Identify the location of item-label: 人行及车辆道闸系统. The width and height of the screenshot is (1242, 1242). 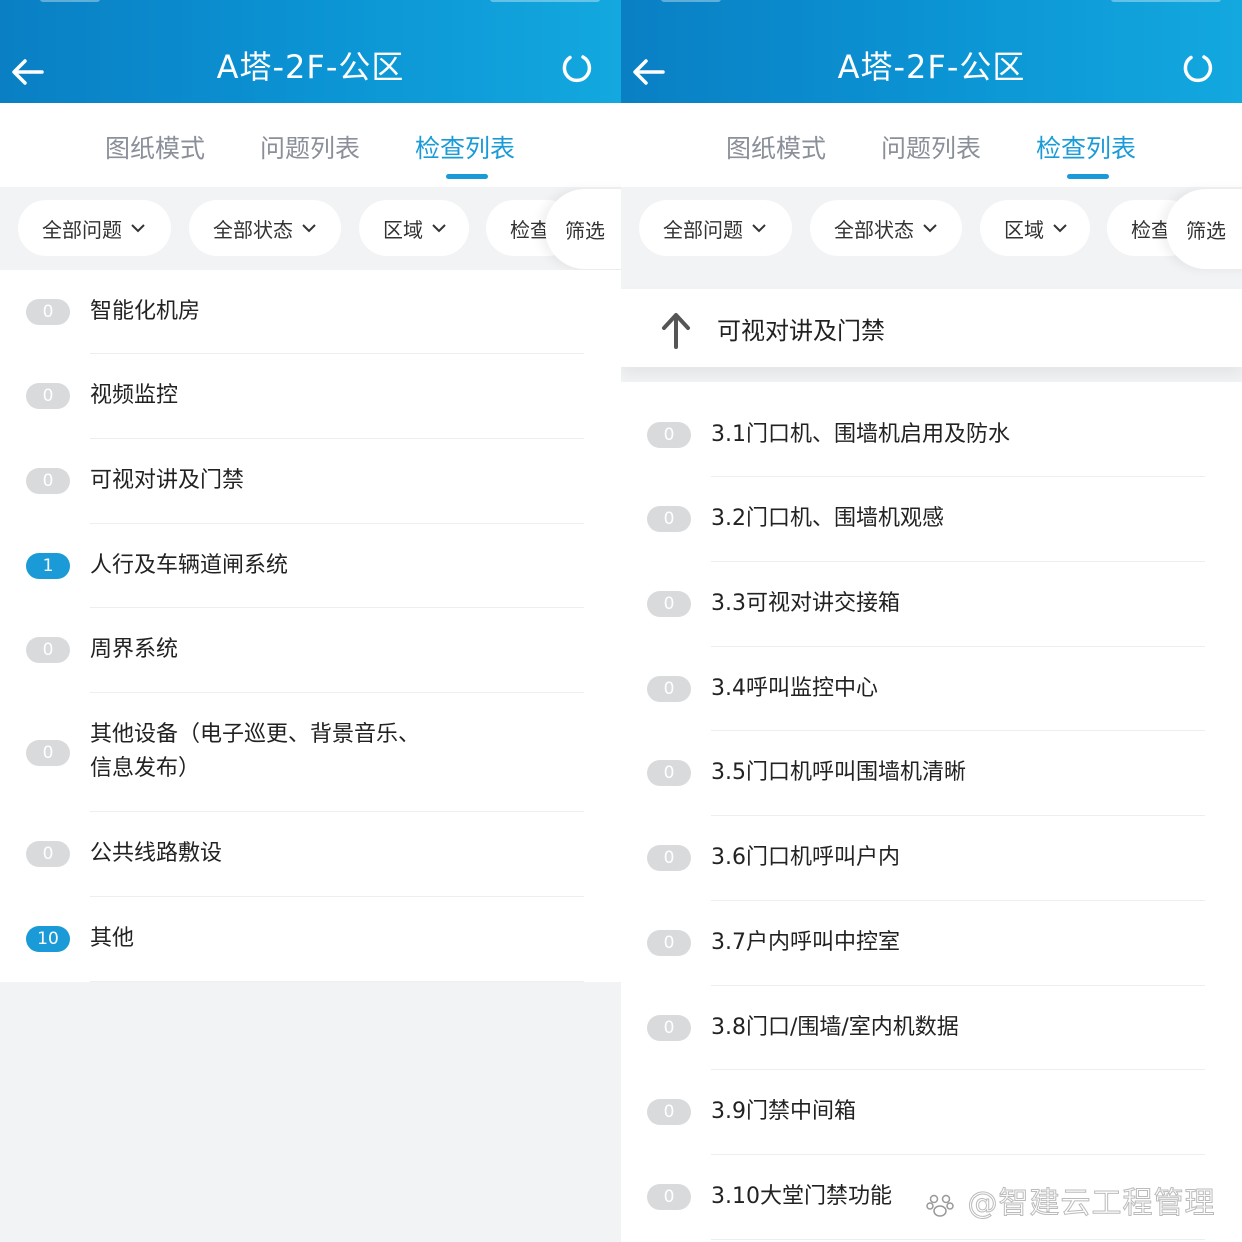
(189, 565).